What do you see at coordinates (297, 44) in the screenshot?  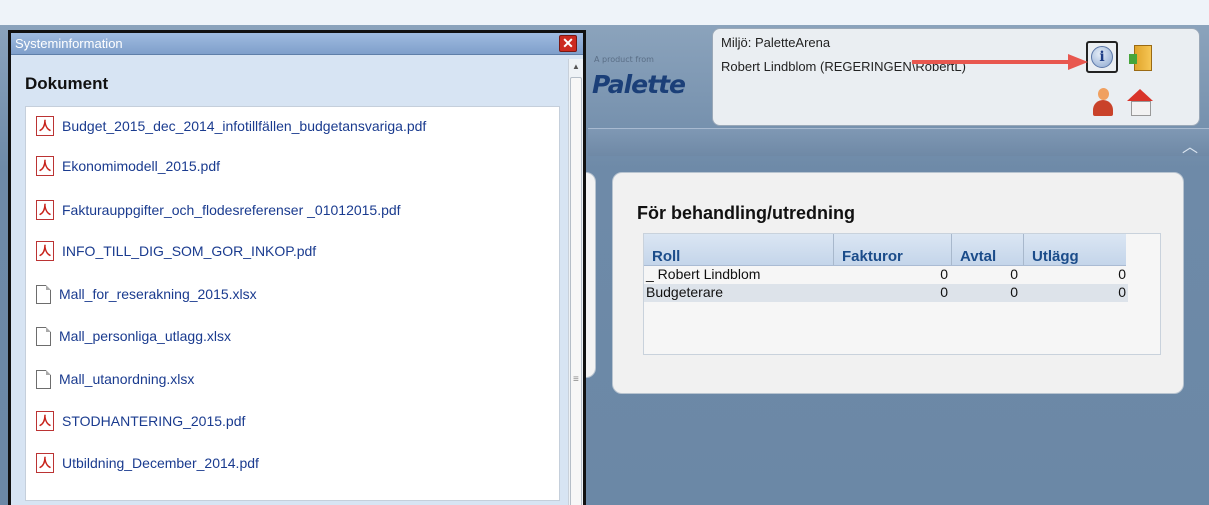 I see `dialog-titlebar: Systeminformation ✕` at bounding box center [297, 44].